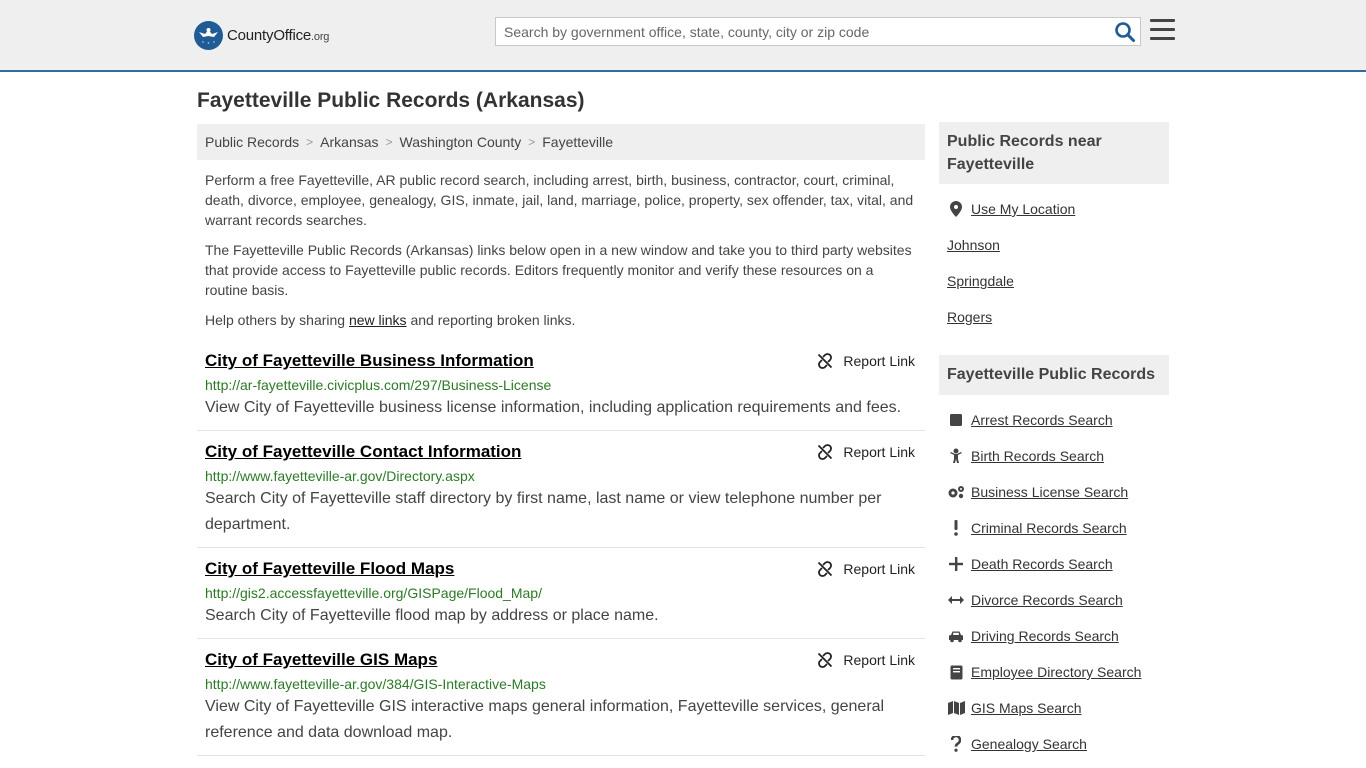 The image size is (1366, 768). I want to click on map-icon, so click(956, 708).